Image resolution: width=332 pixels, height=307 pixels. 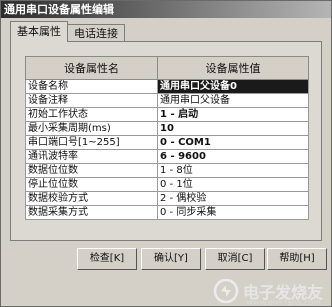 I want to click on table-row: 设备注释 通用串口父设备, so click(x=167, y=100).